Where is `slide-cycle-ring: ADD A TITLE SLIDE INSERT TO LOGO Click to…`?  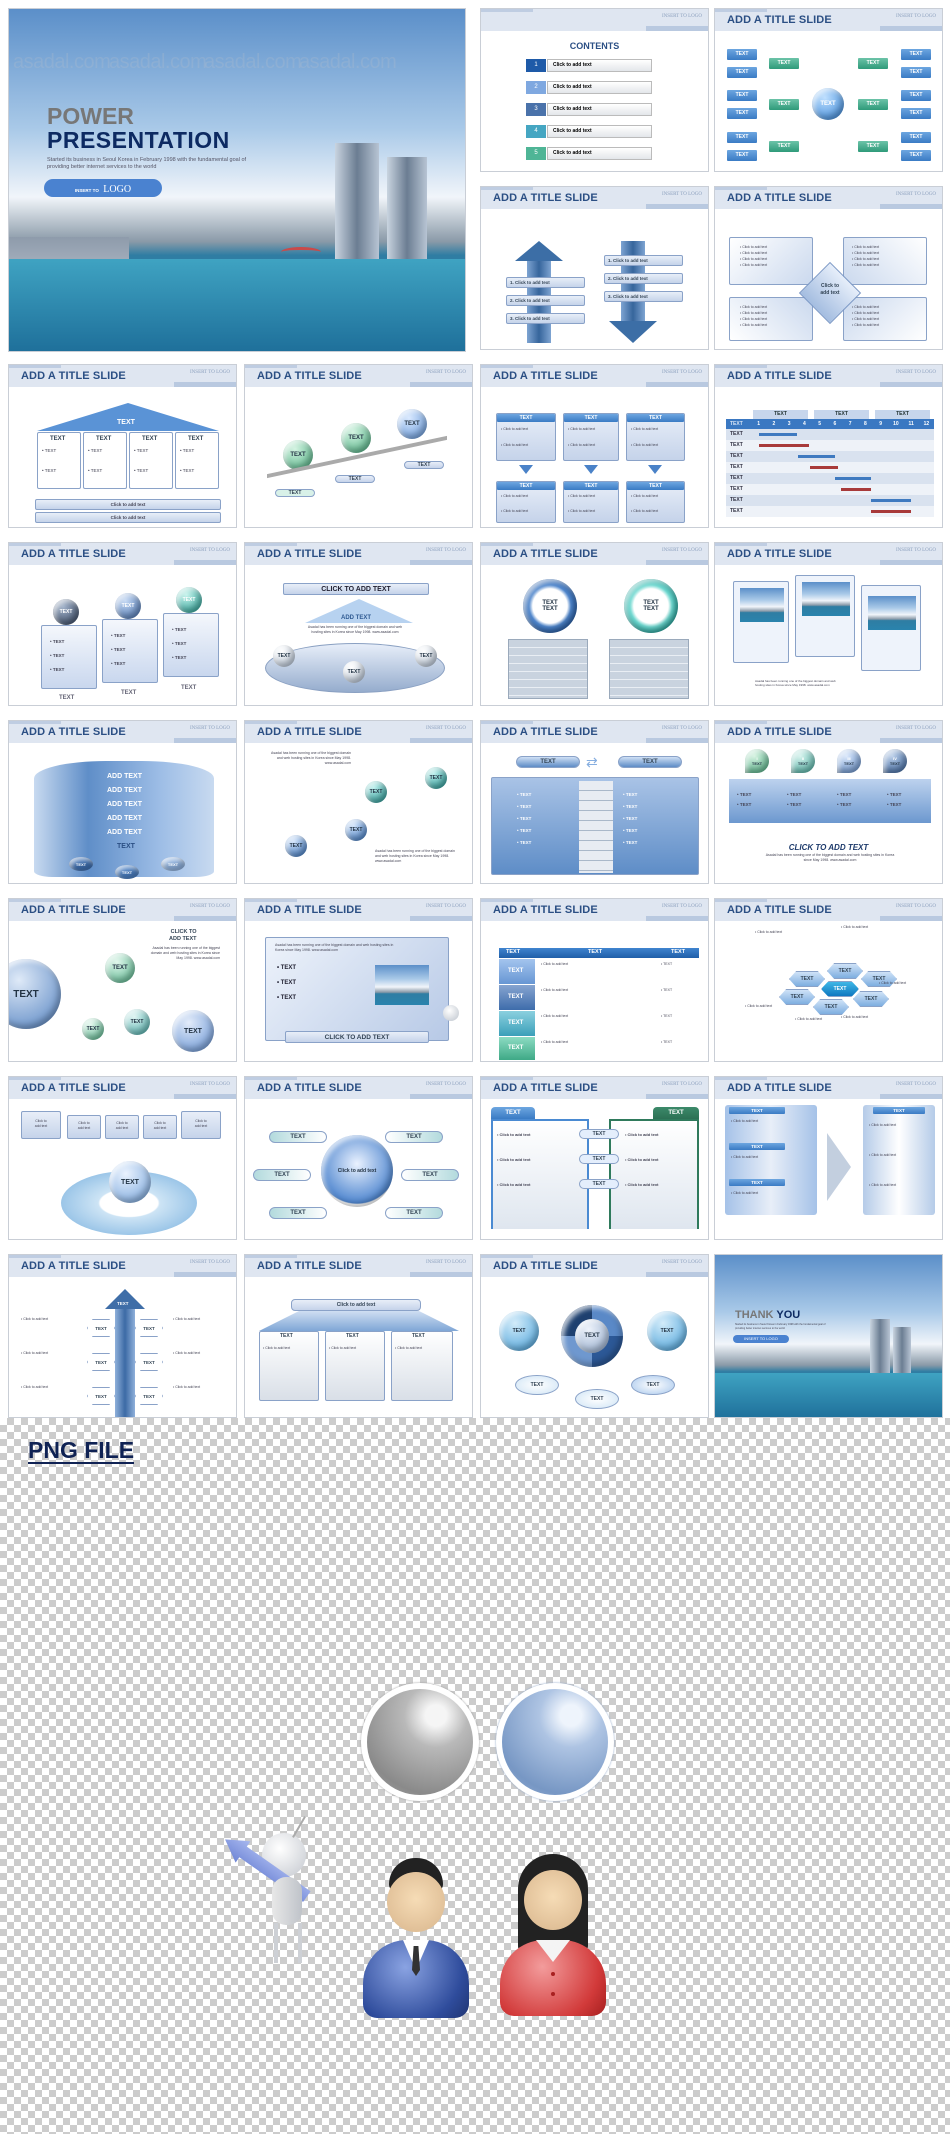
slide-cycle-ring: ADD A TITLE SLIDE INSERT TO LOGO Click to… is located at coordinates (122, 1158).